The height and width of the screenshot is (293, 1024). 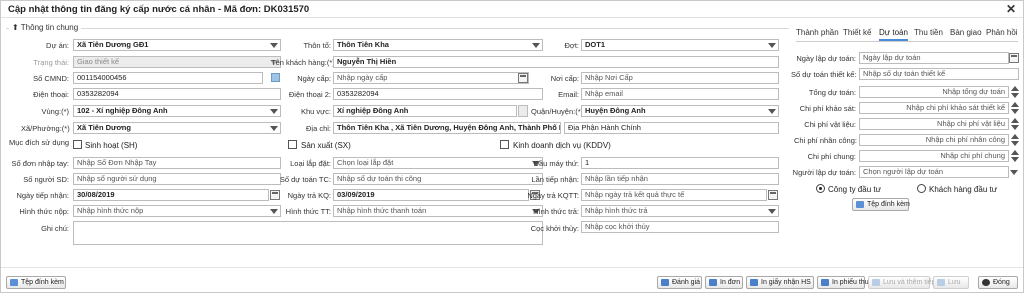 I want to click on print-icon, so click(x=754, y=282).